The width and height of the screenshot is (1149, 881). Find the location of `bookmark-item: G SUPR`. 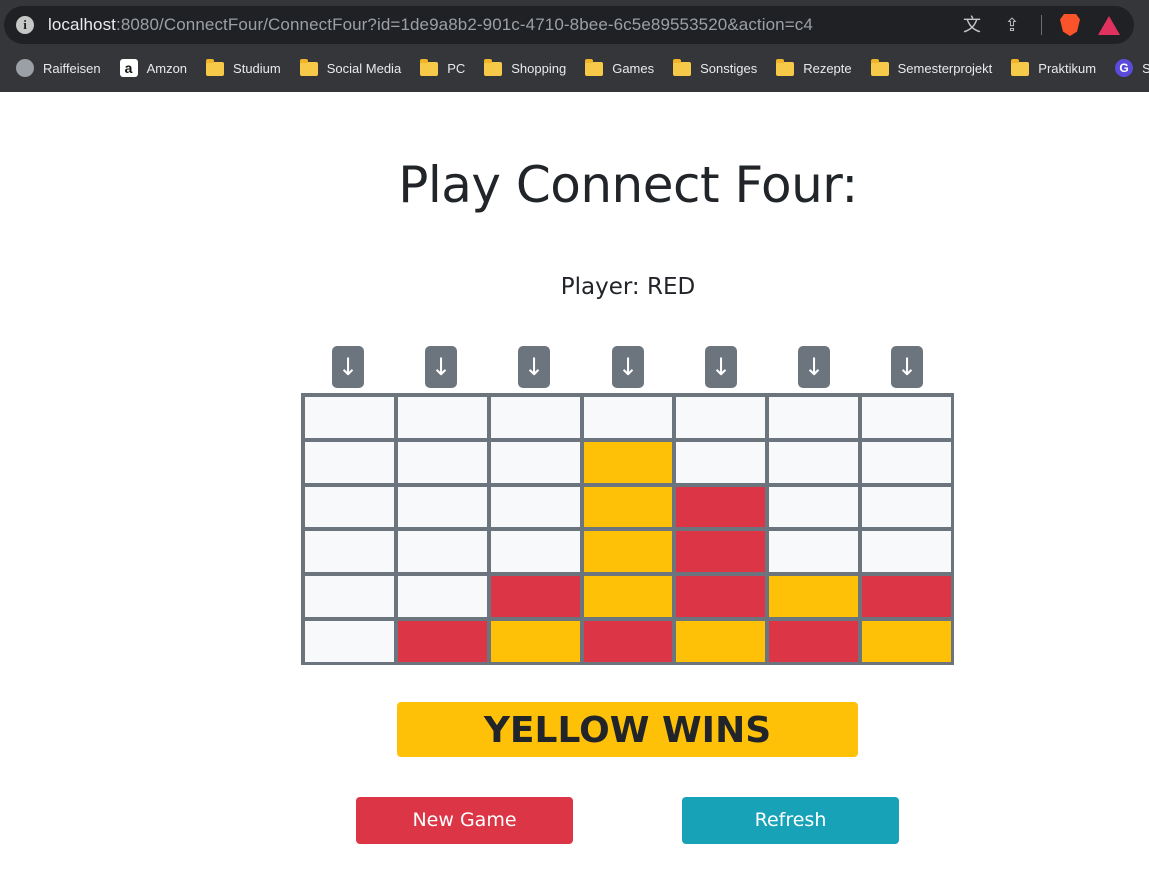

bookmark-item: G SUPR is located at coordinates (1132, 68).